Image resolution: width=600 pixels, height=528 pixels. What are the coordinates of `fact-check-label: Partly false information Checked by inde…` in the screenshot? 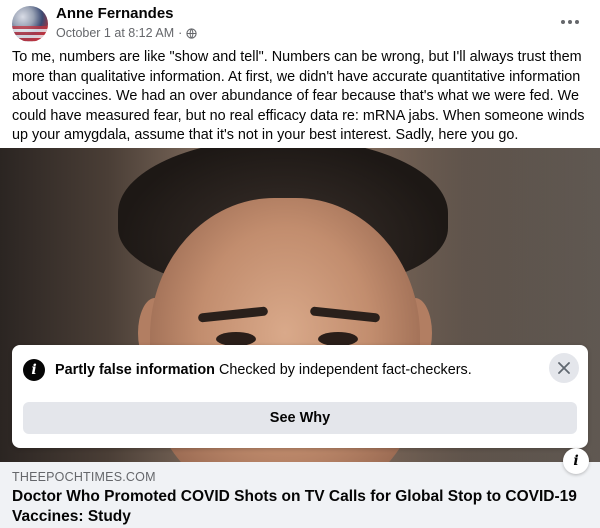 It's located at (263, 370).